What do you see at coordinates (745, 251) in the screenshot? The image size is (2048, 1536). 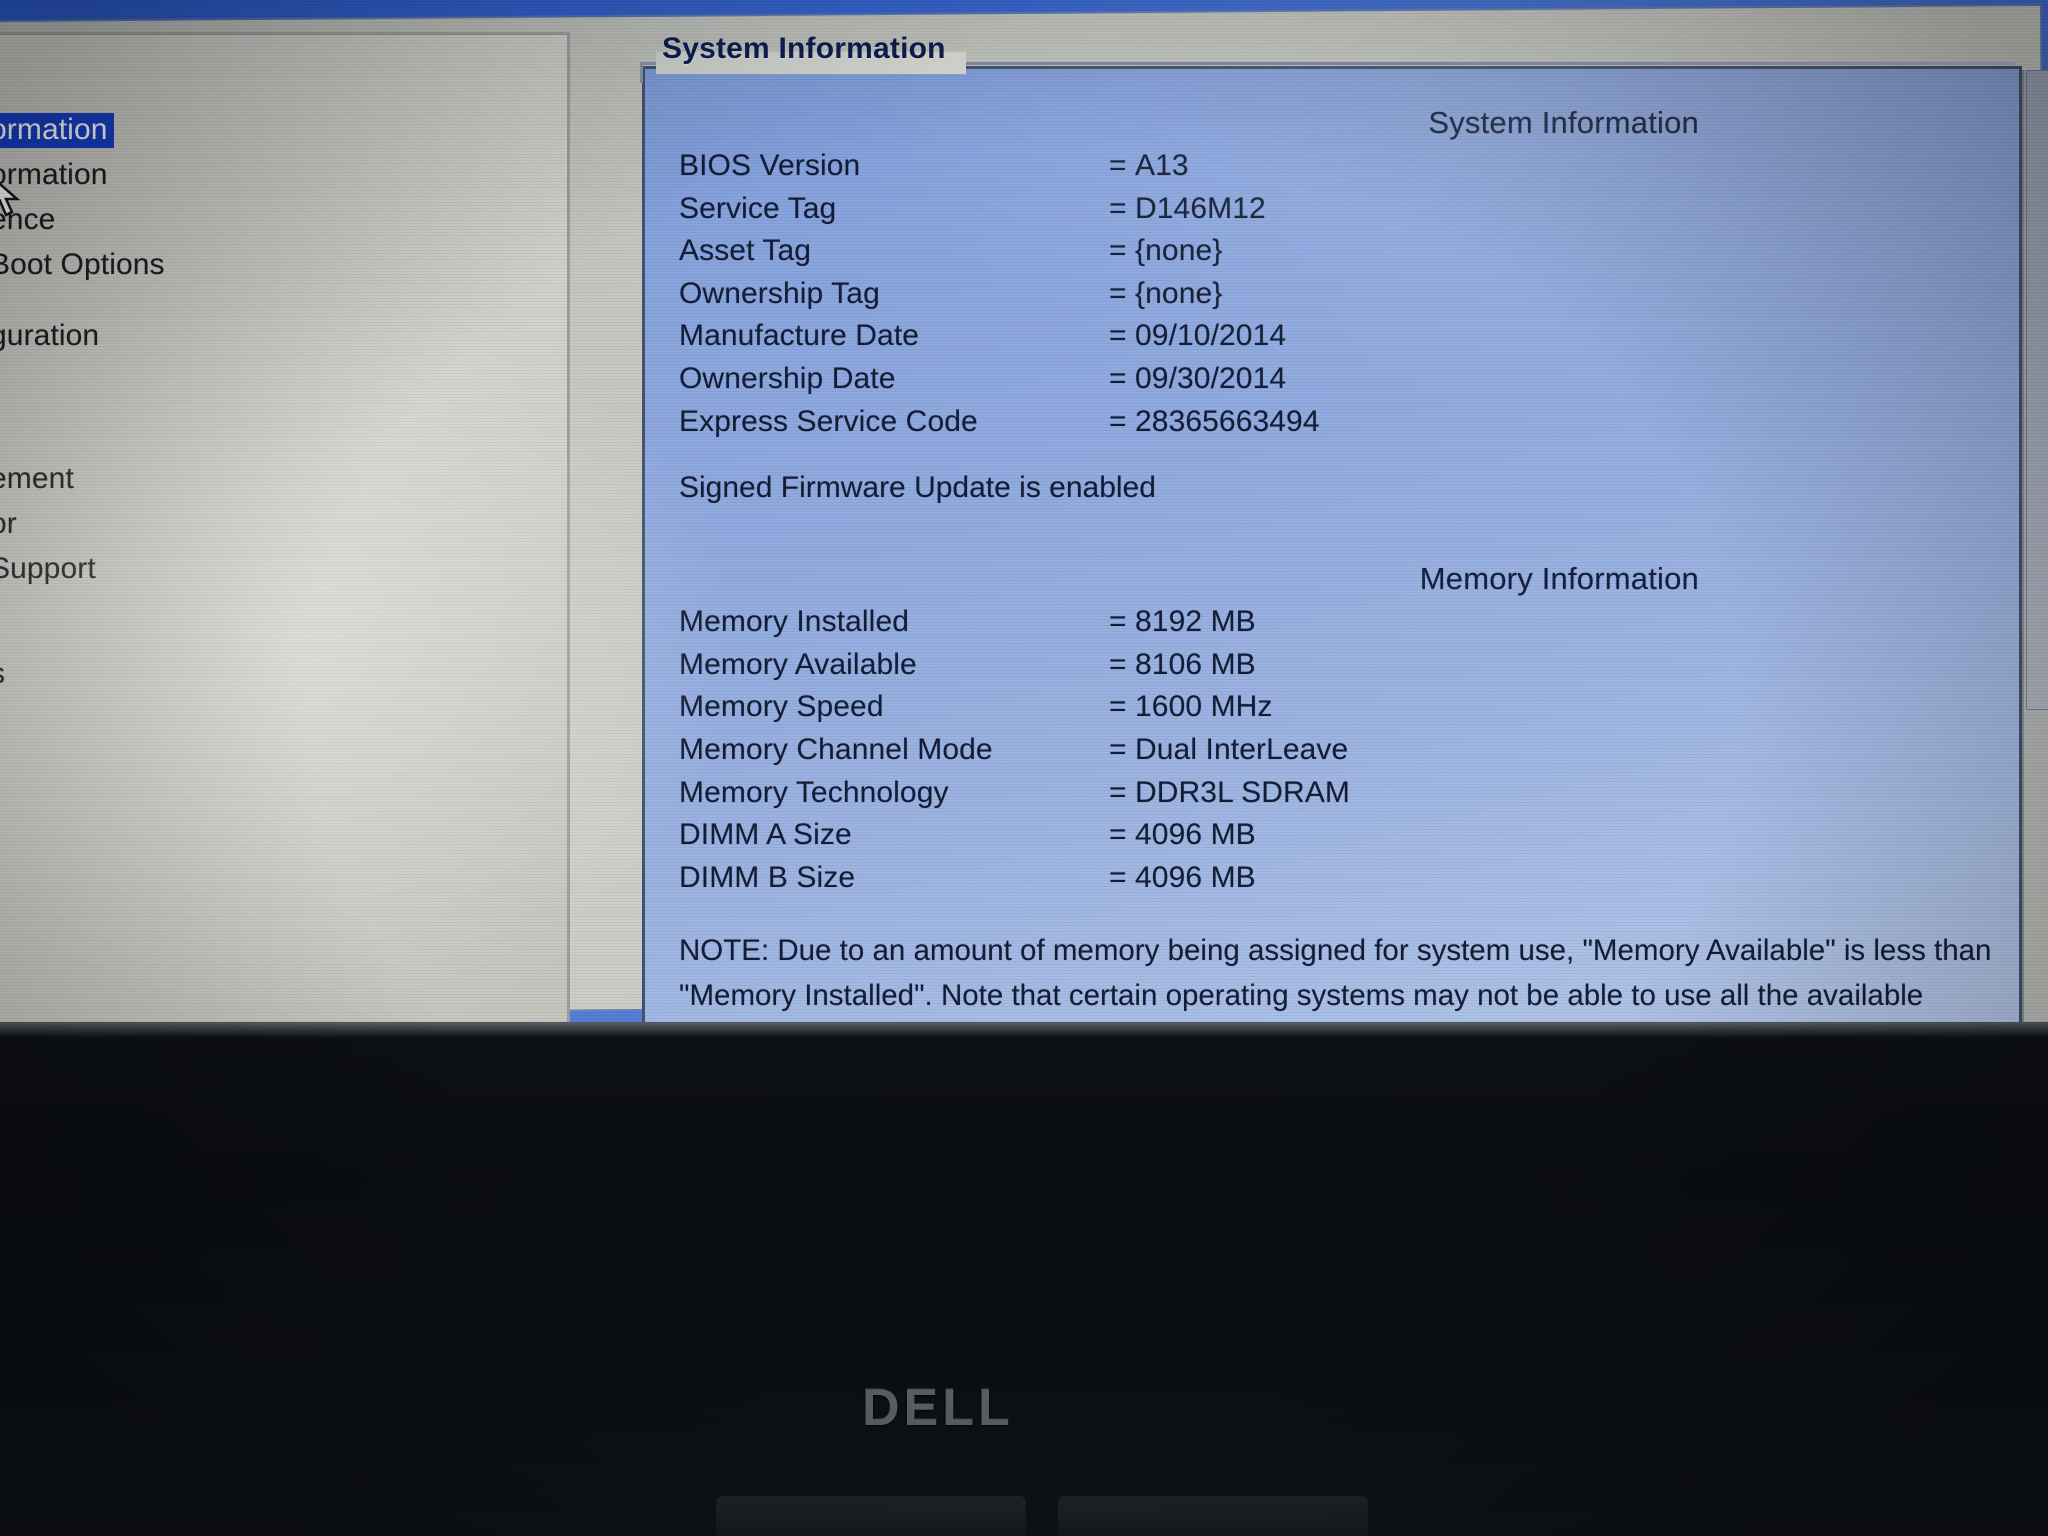 I see `row-key: Asset Tag` at bounding box center [745, 251].